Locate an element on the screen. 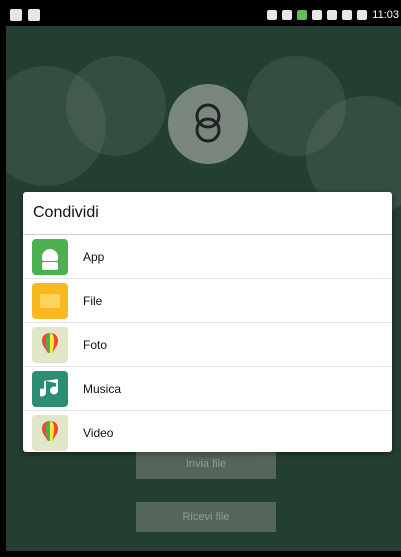  share-link-icon is located at coordinates (208, 123).